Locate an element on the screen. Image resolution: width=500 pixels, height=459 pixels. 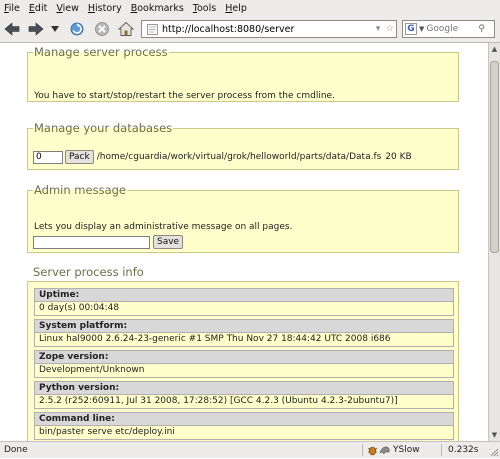
yslow-widget: YSlow is located at coordinates (399, 449).